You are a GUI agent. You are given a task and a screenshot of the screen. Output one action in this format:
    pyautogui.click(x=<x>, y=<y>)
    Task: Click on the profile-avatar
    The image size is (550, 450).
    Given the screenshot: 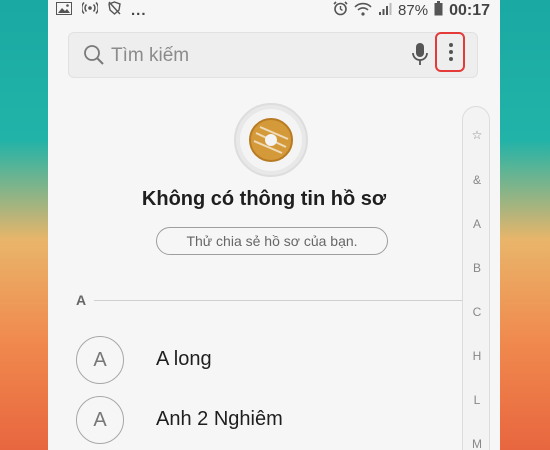 What is the action you would take?
    pyautogui.click(x=271, y=140)
    